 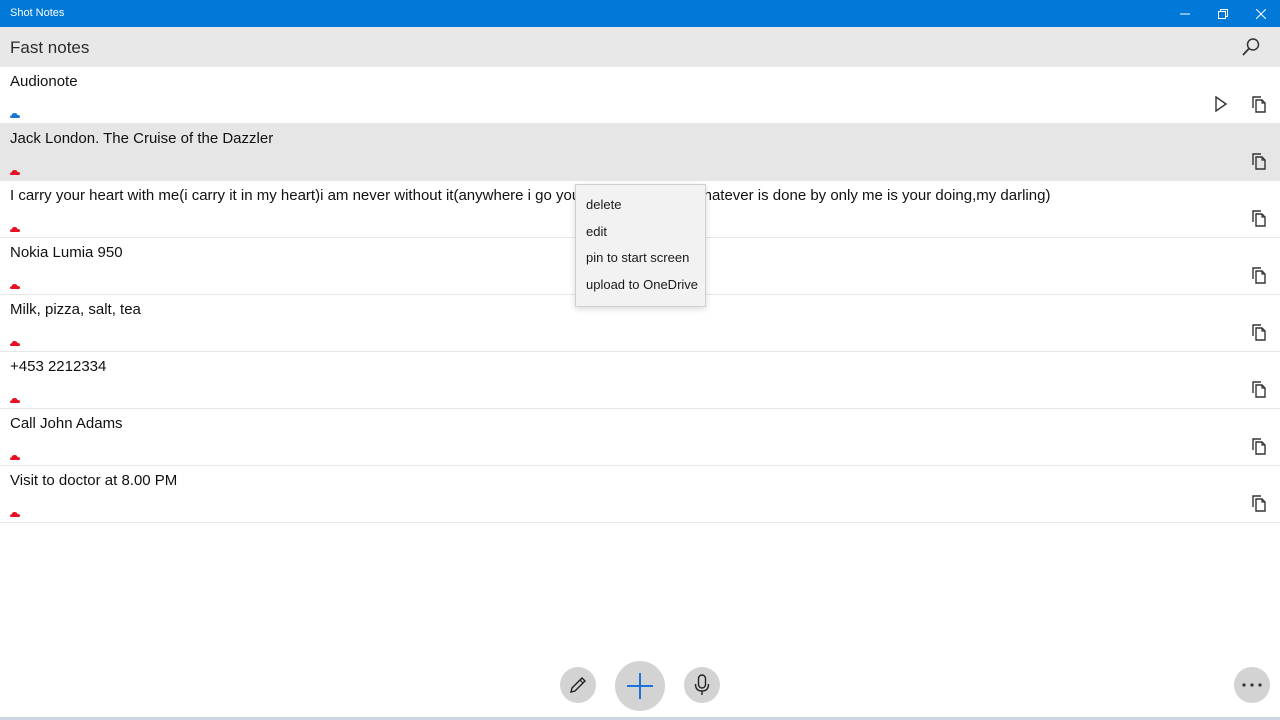 I want to click on note-text: Nokia Lumia 950, so click(x=66, y=252).